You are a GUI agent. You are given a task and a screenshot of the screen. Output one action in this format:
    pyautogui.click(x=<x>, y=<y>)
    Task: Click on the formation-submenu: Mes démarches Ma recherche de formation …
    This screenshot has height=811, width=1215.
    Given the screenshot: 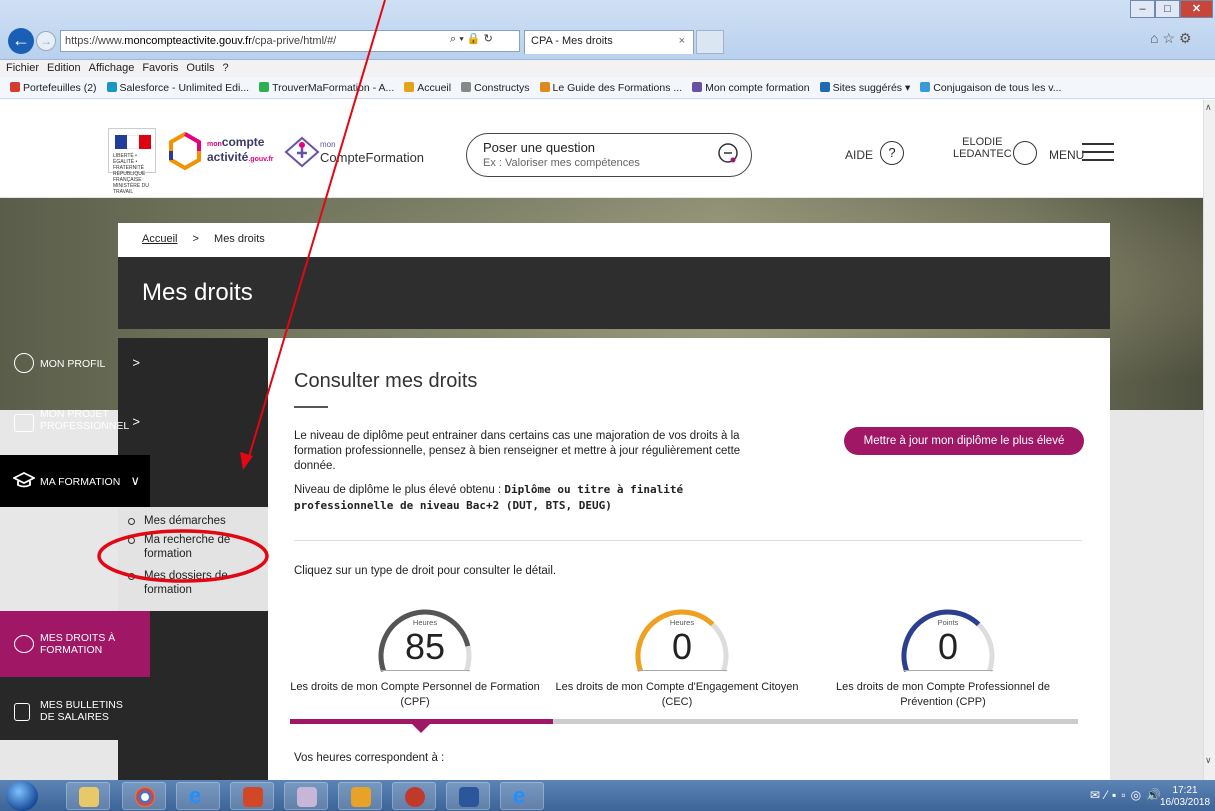 What is the action you would take?
    pyautogui.click(x=193, y=559)
    